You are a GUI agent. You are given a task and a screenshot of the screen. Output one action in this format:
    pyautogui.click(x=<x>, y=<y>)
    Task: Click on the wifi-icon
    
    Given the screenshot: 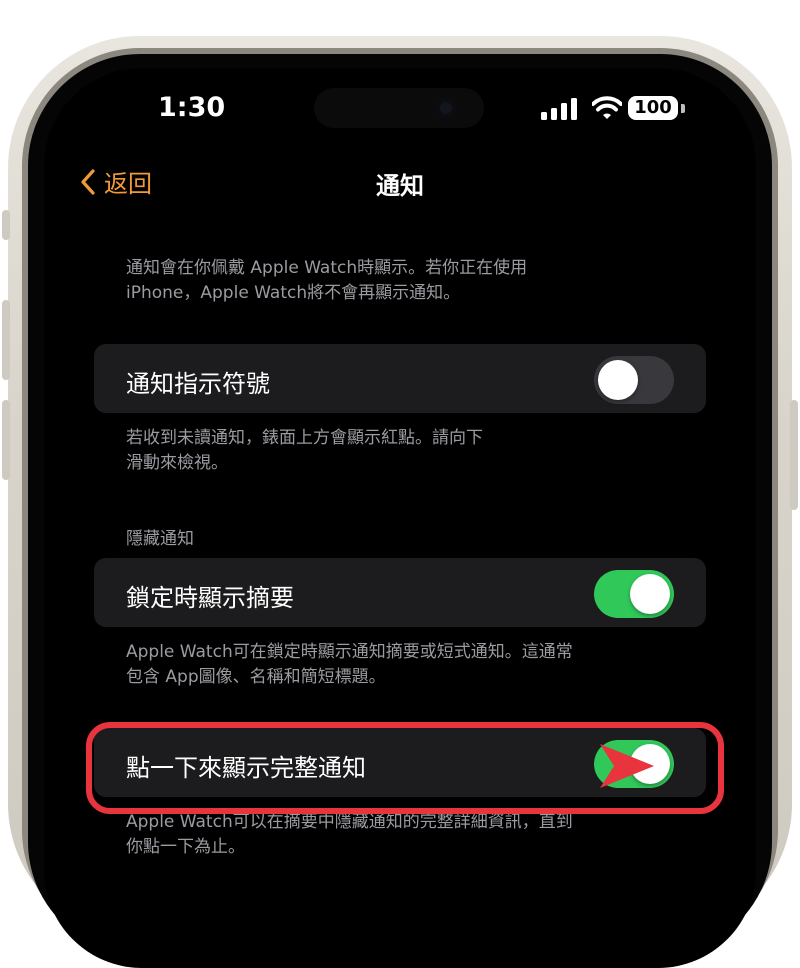 What is the action you would take?
    pyautogui.click(x=607, y=107)
    